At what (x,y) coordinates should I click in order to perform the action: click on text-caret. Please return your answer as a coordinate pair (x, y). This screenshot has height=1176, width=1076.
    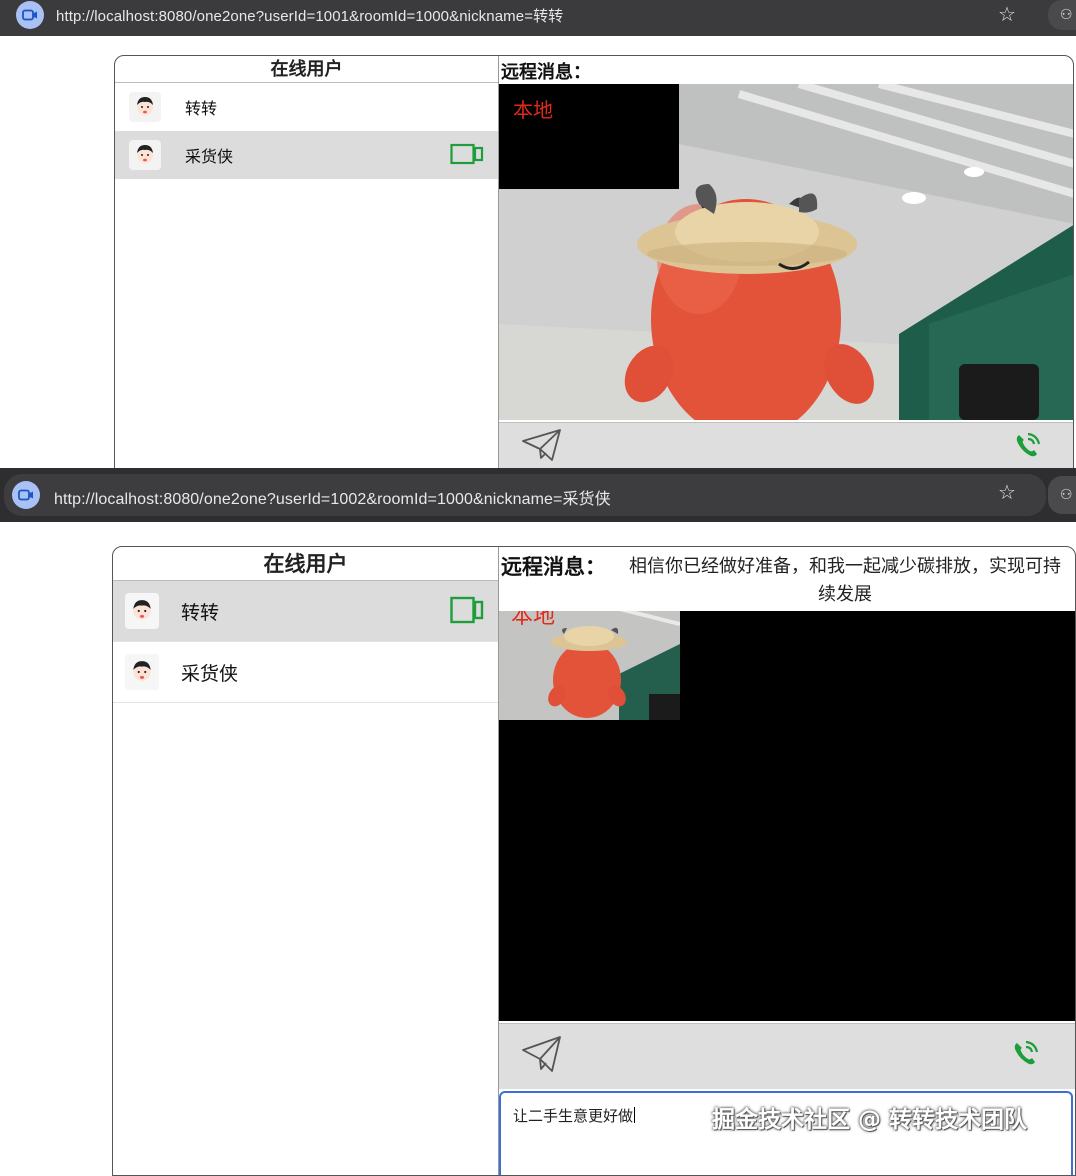
    Looking at the image, I should click on (635, 1115).